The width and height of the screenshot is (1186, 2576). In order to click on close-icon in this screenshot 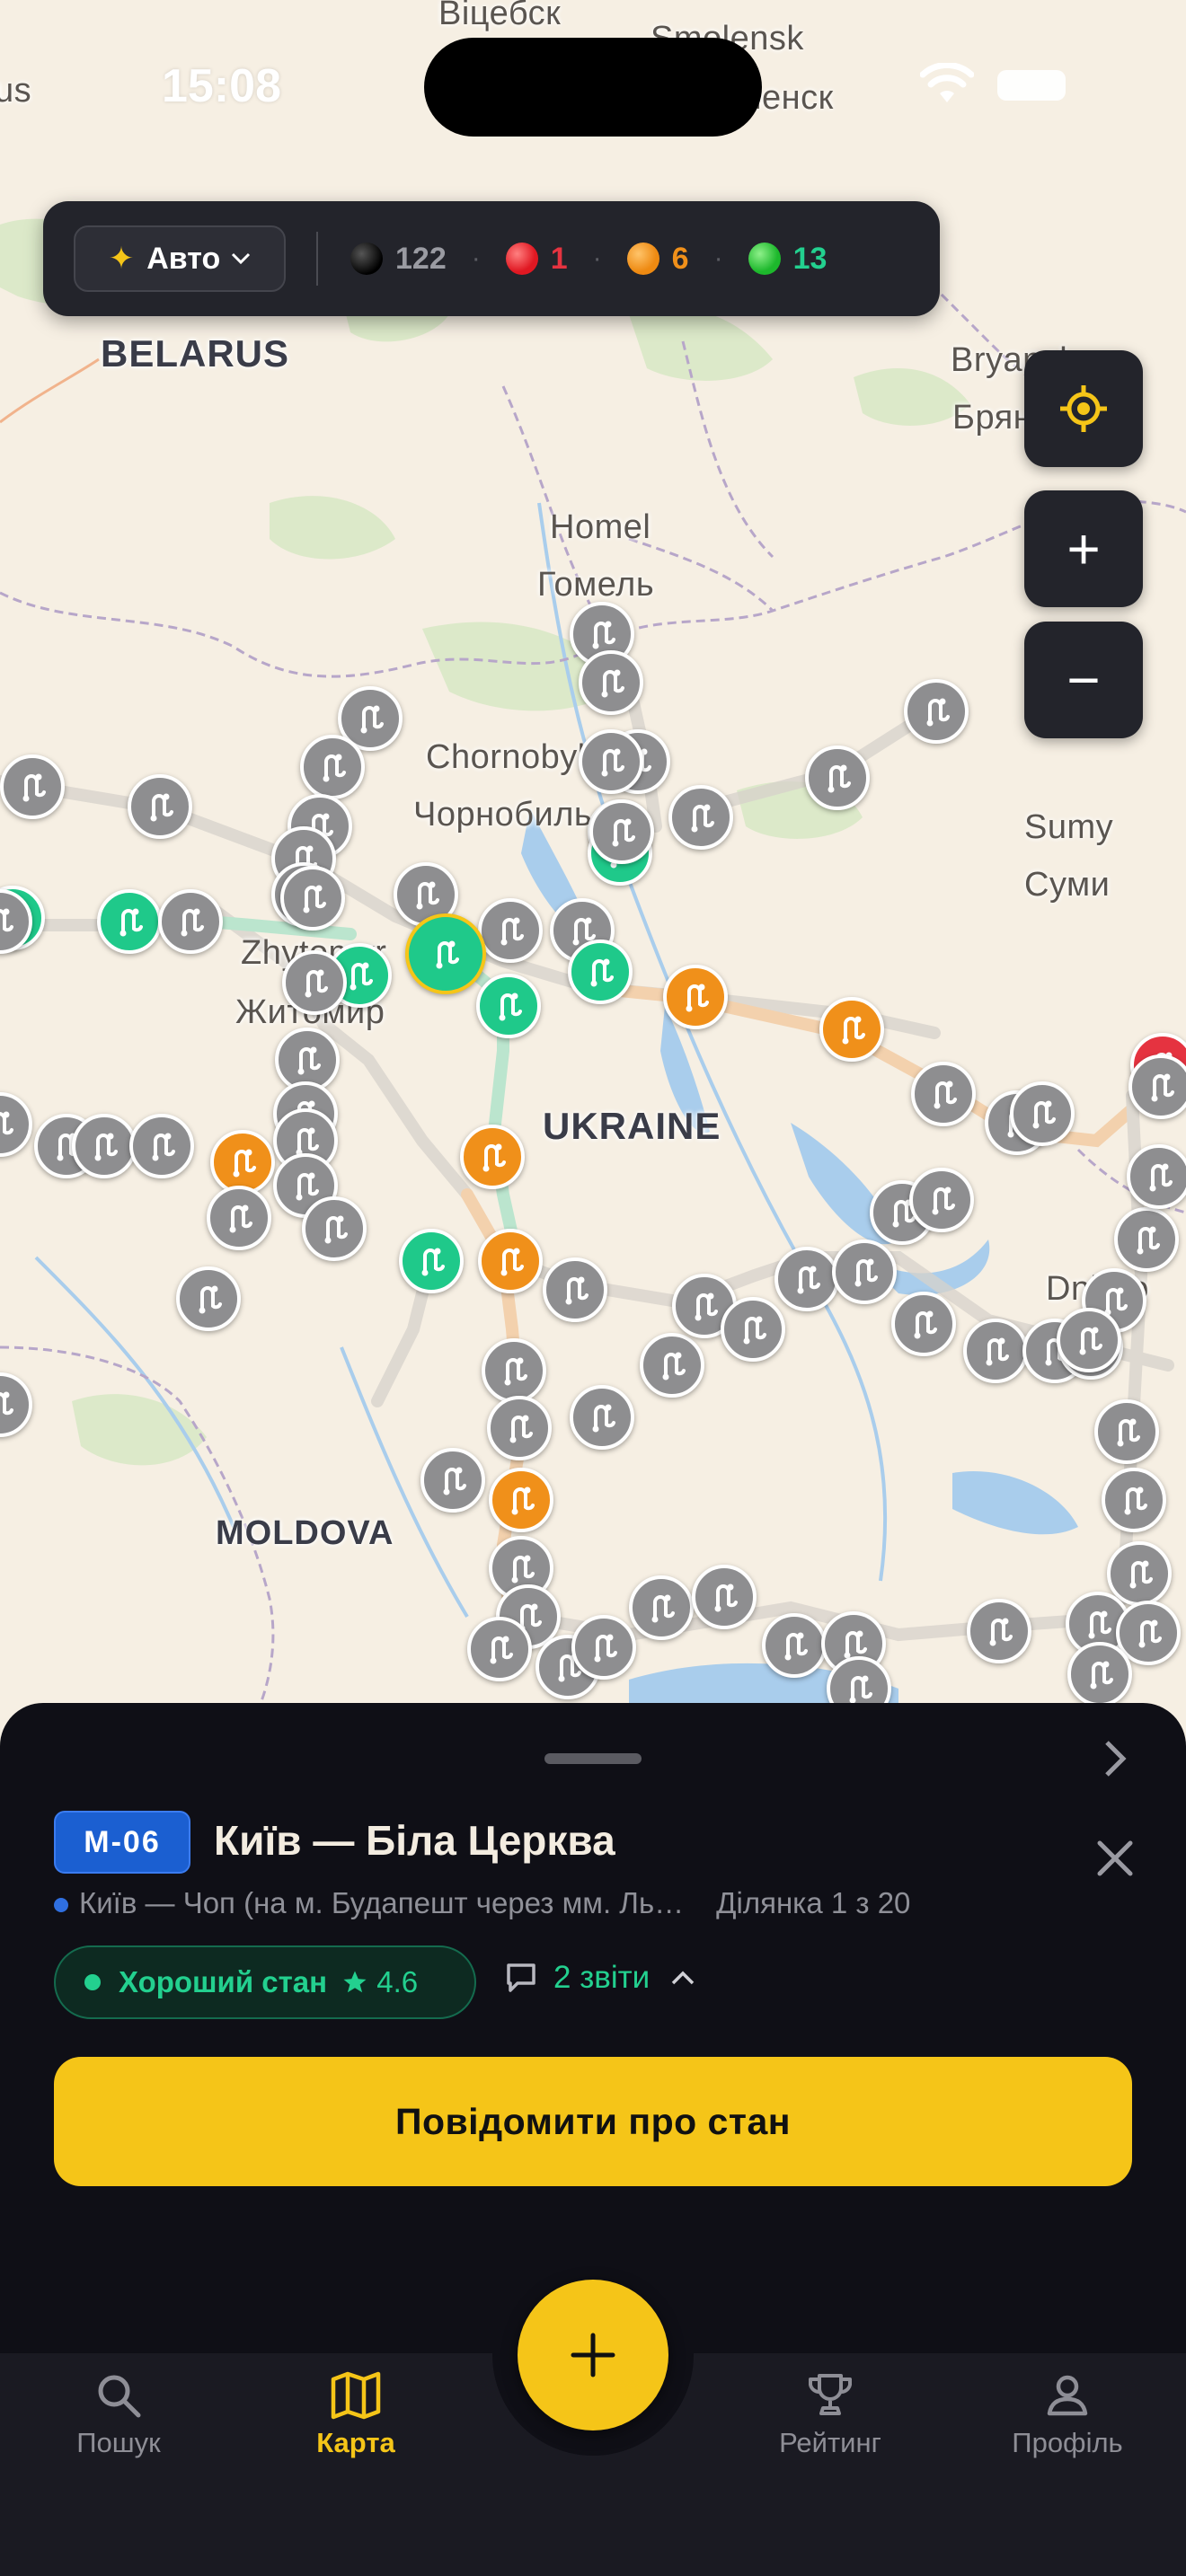, I will do `click(1115, 1858)`.